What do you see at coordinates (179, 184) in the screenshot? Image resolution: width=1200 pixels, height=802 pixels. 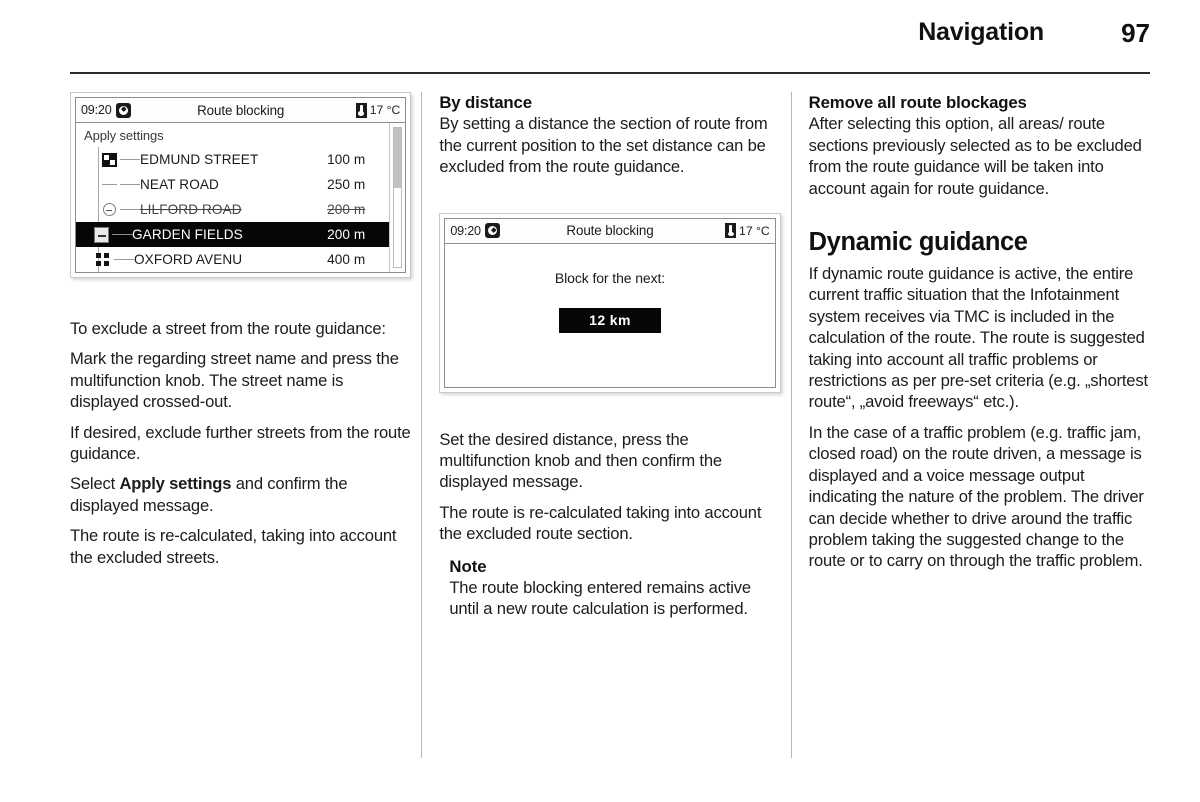 I see `street-name: NEAT ROAD` at bounding box center [179, 184].